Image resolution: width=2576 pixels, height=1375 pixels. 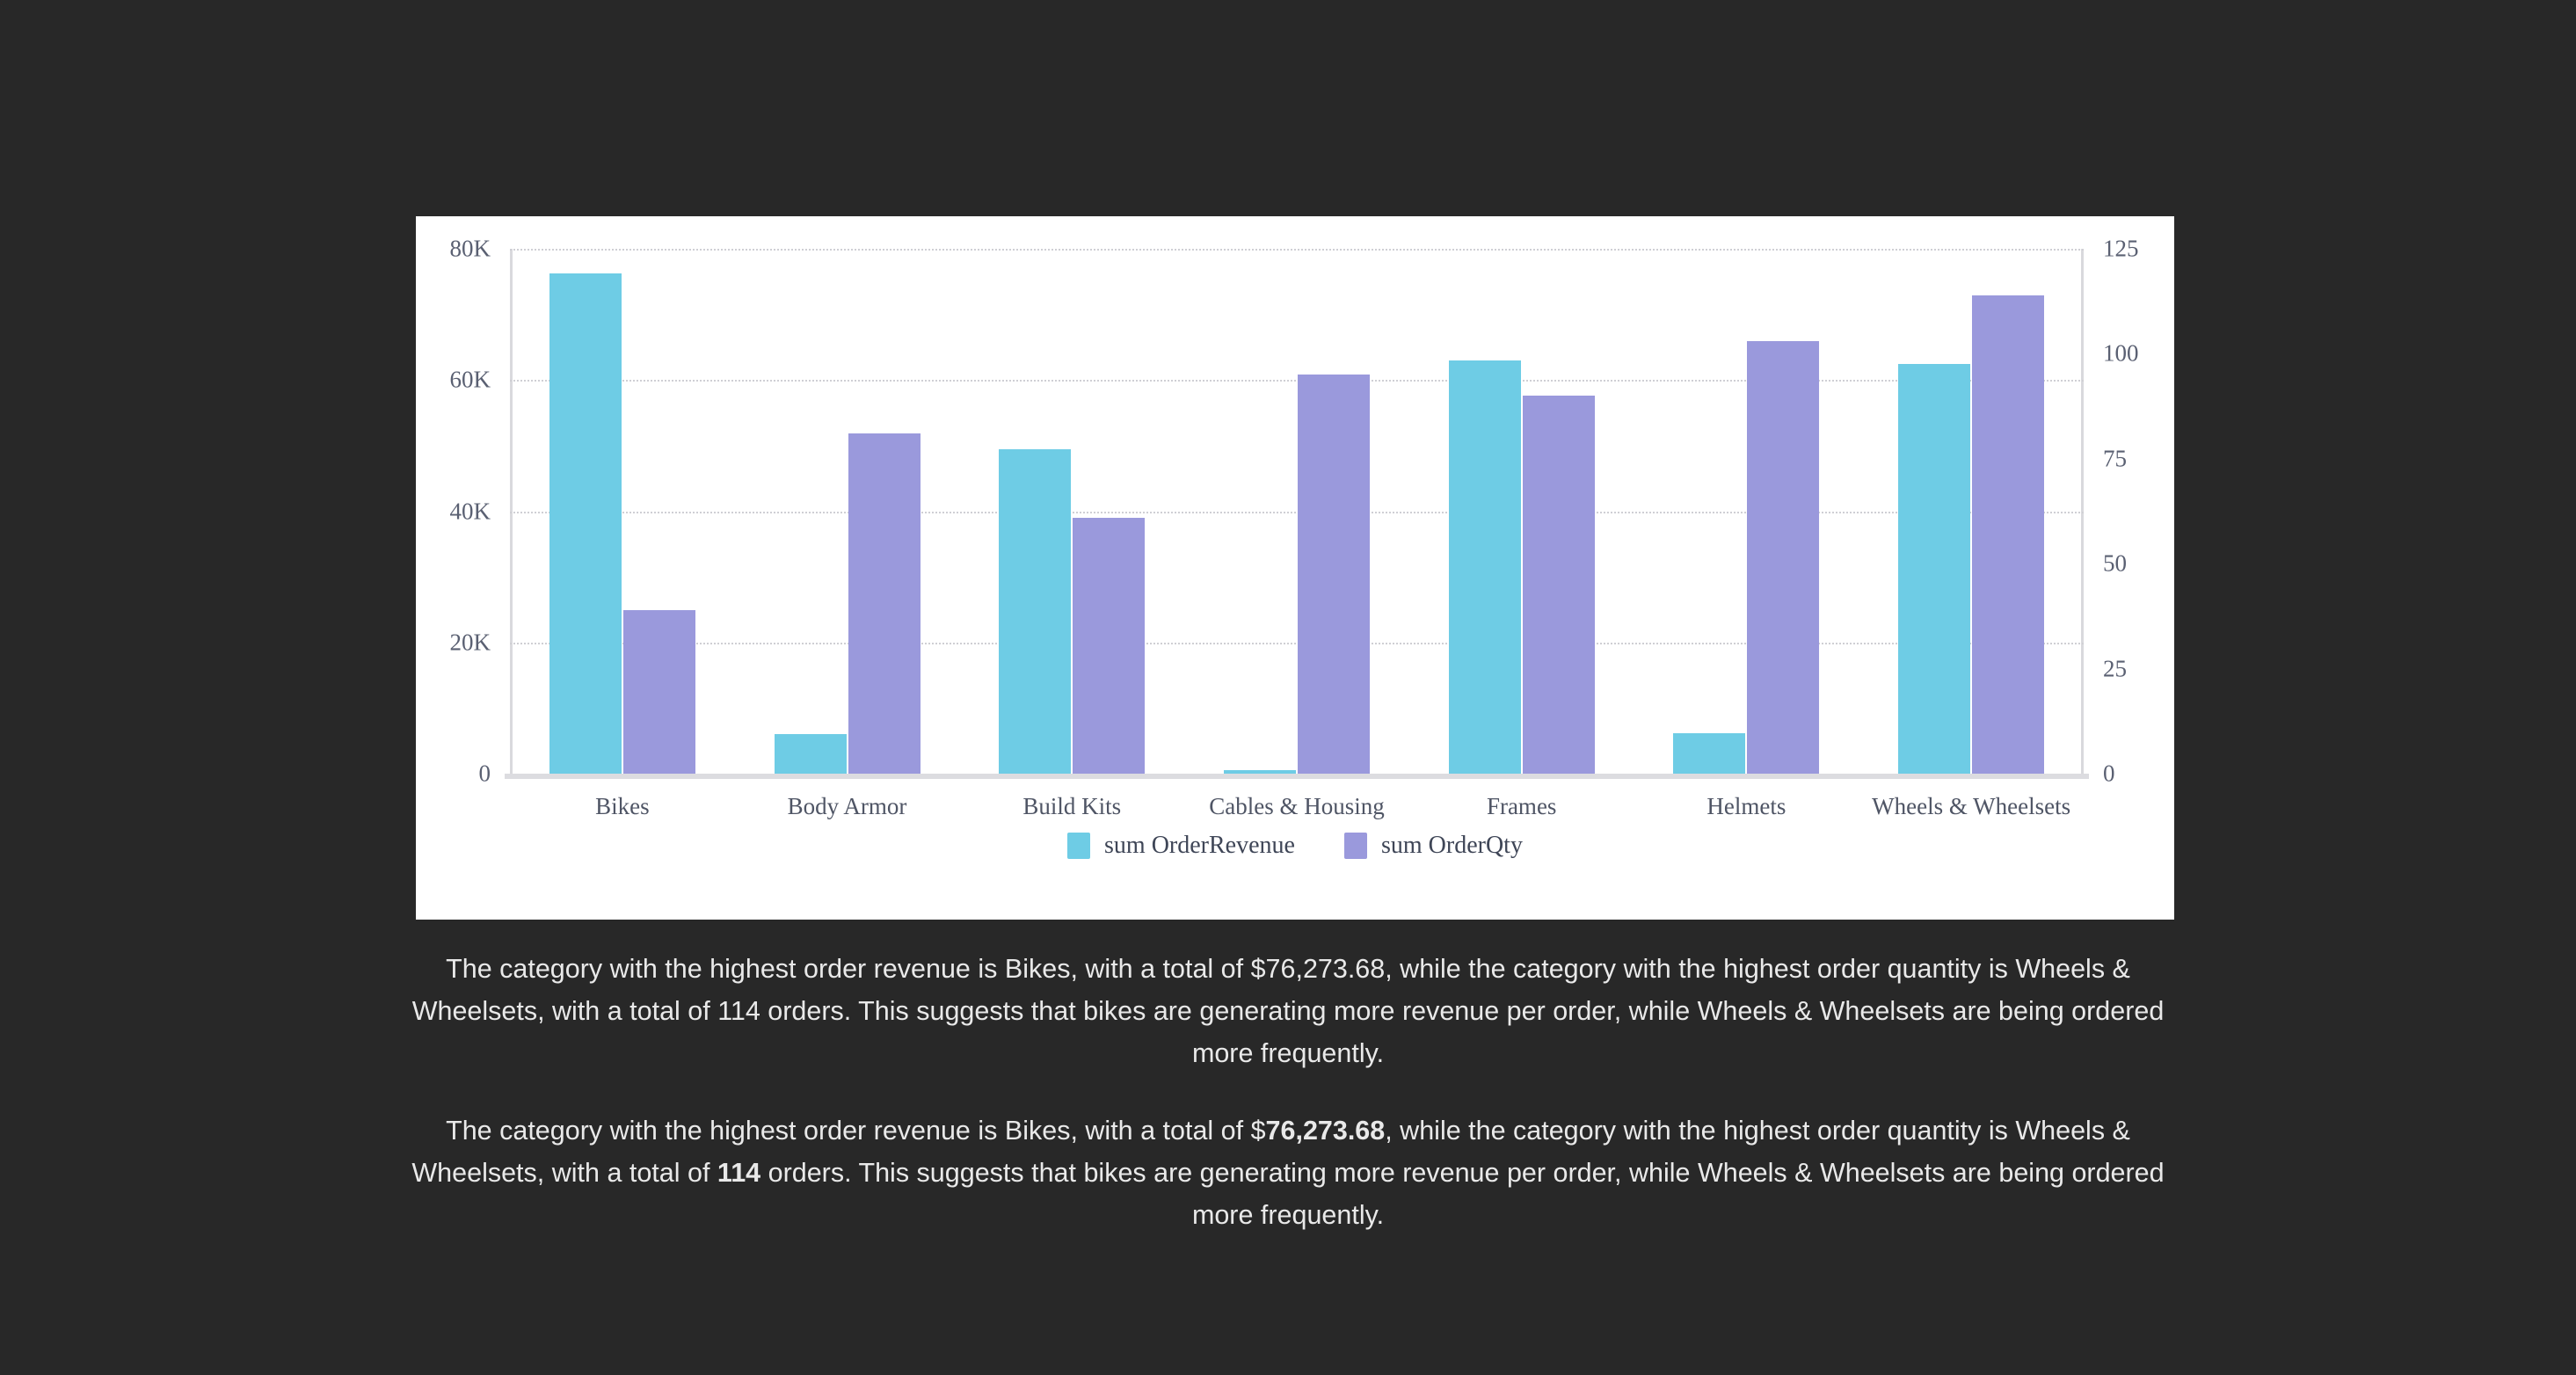 I want to click on left-axis-tick-label: 40K, so click(x=470, y=511).